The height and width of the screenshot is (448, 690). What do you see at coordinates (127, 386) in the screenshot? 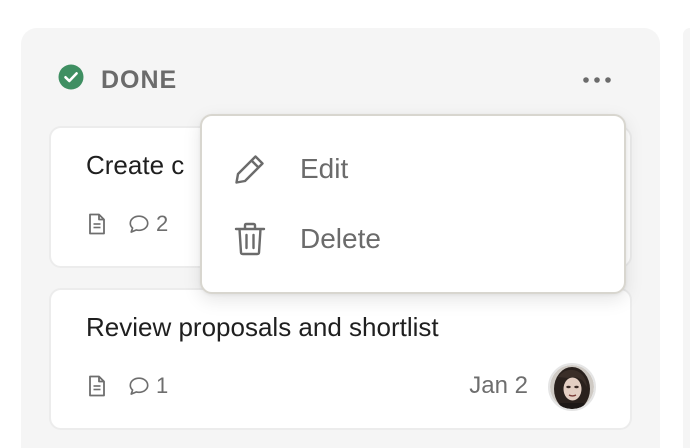
I see `card-meta: 1` at bounding box center [127, 386].